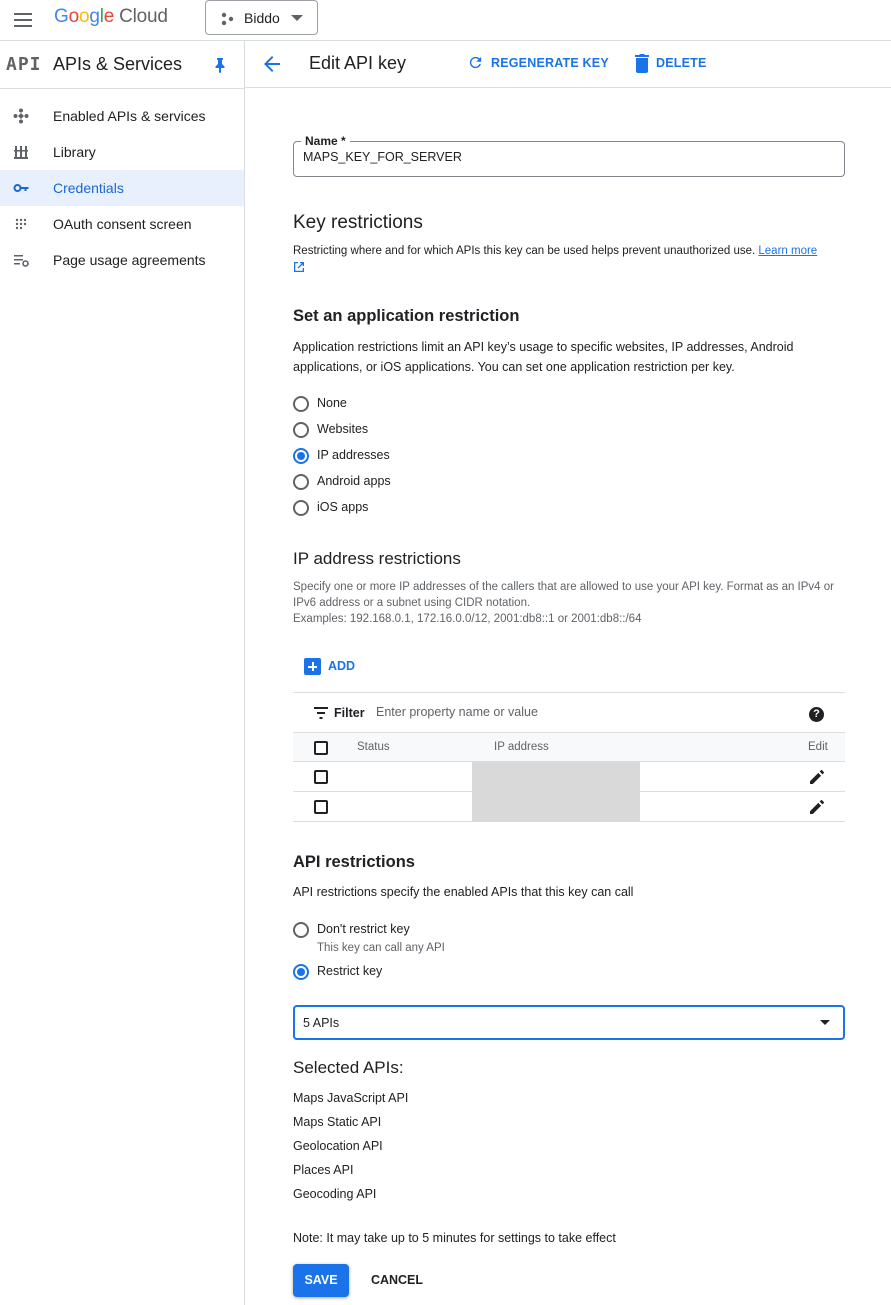 Image resolution: width=891 pixels, height=1305 pixels. Describe the element at coordinates (118, 64) in the screenshot. I see `sidebar-title: APIs & Services` at that location.